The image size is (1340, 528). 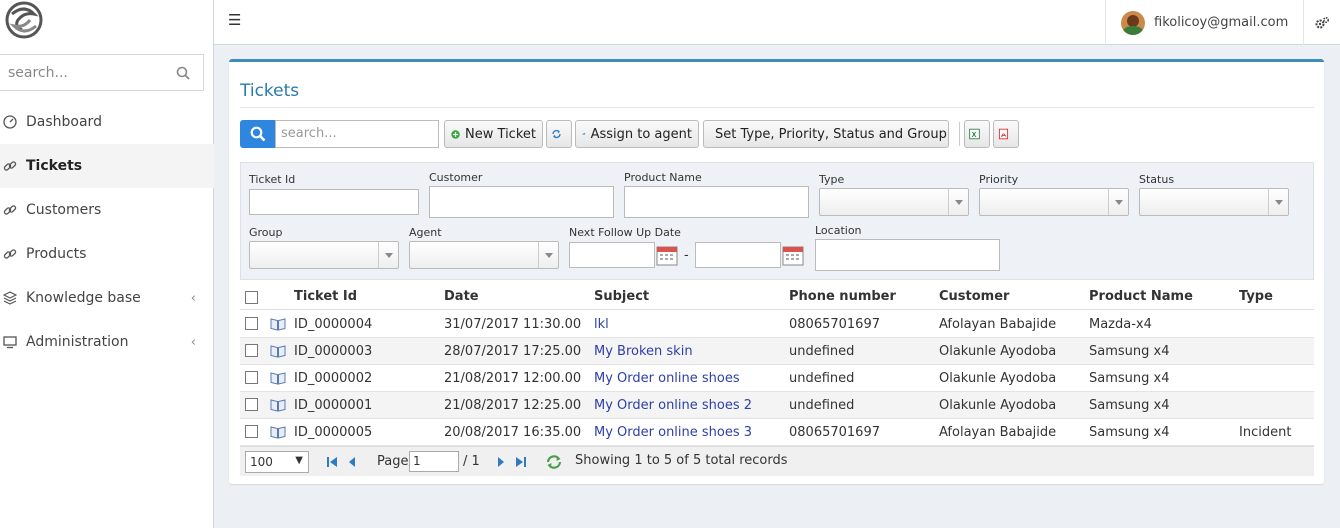 I want to click on assign-to-agent-label: Assign to agent, so click(x=641, y=134).